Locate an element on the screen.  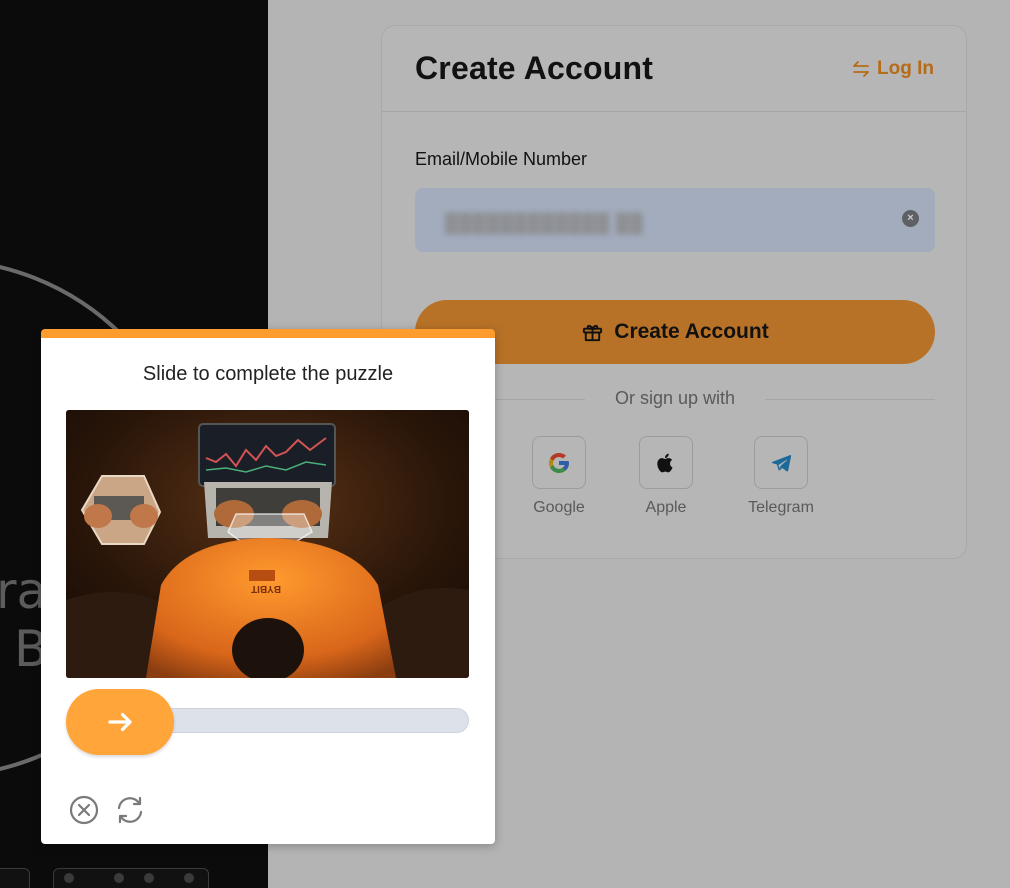
telegram-signup-label: Telegram is located at coordinates (781, 507).